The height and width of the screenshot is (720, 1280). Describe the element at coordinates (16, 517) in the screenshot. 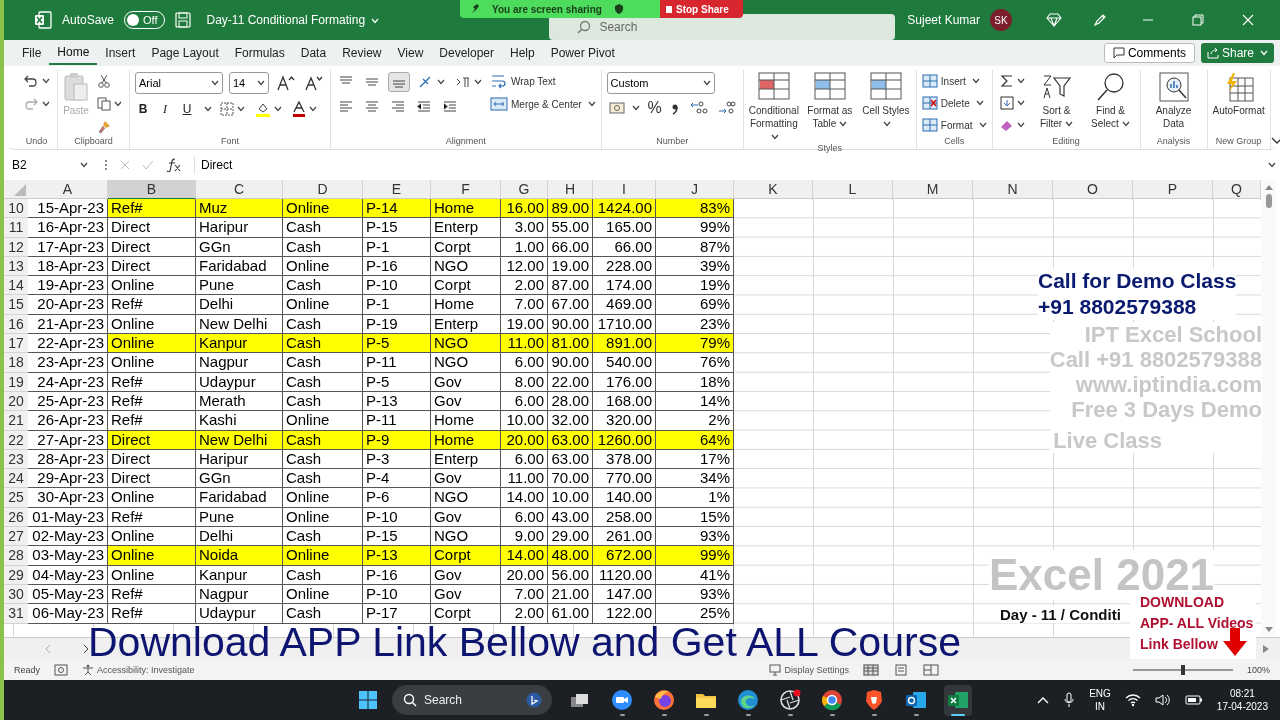

I see `row-header: 26` at that location.